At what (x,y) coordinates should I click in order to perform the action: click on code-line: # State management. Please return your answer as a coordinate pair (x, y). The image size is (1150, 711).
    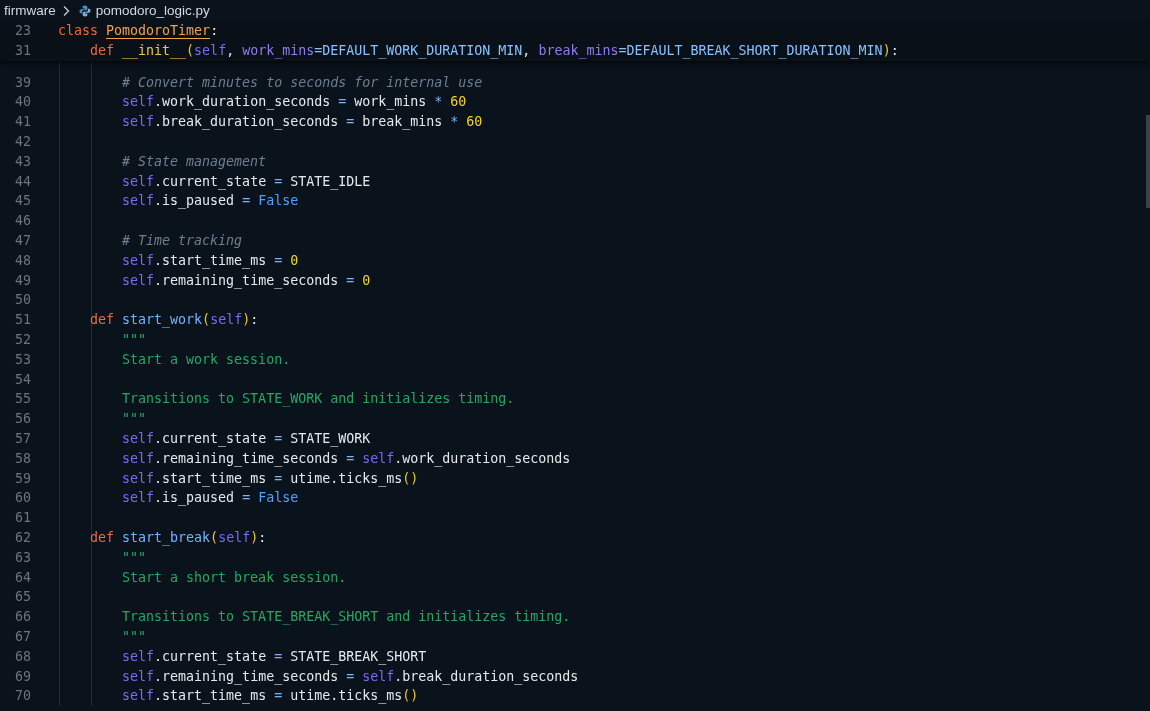
    Looking at the image, I should click on (194, 161).